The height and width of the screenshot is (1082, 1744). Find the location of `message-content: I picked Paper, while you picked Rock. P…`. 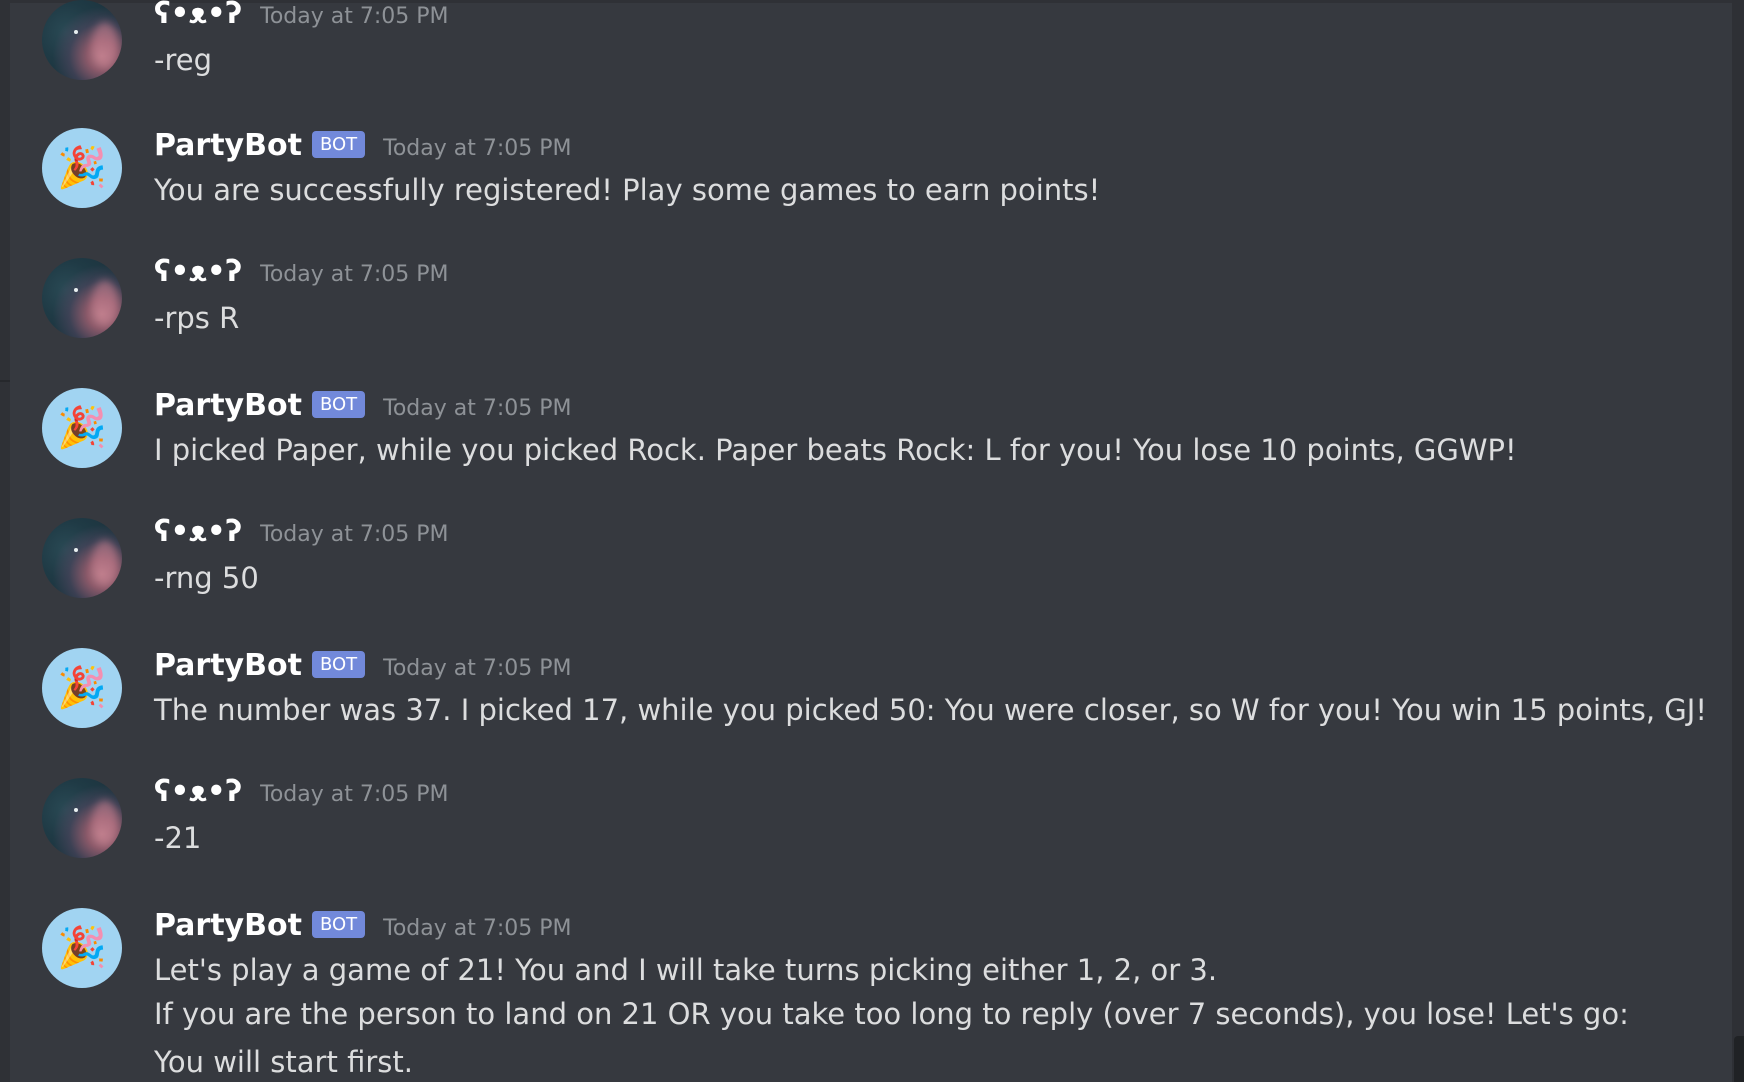

message-content: I picked Paper, while you picked Rock. P… is located at coordinates (835, 450).